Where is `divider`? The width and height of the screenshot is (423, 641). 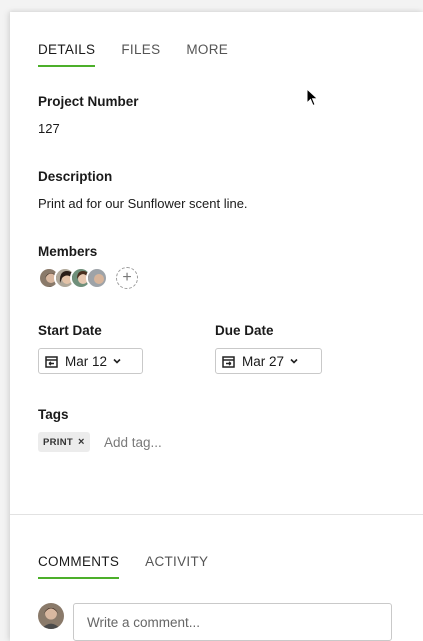 divider is located at coordinates (216, 514).